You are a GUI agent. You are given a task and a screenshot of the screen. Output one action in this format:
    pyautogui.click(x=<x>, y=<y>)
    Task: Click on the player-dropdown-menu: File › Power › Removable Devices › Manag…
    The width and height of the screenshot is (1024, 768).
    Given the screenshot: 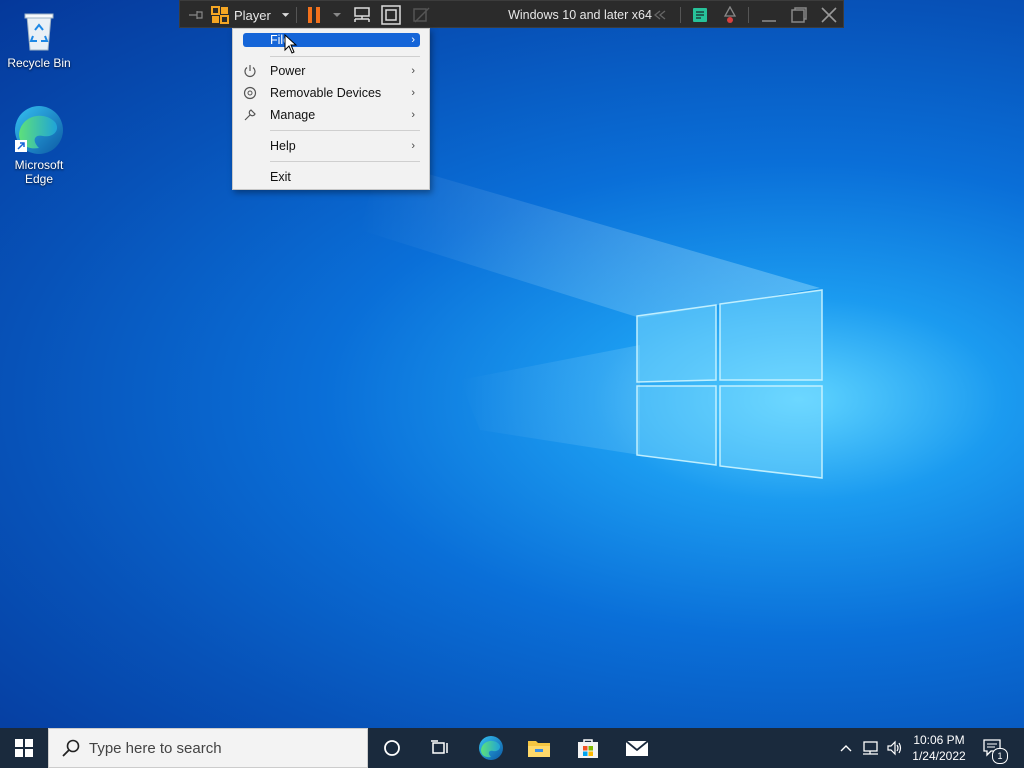 What is the action you would take?
    pyautogui.click(x=331, y=109)
    